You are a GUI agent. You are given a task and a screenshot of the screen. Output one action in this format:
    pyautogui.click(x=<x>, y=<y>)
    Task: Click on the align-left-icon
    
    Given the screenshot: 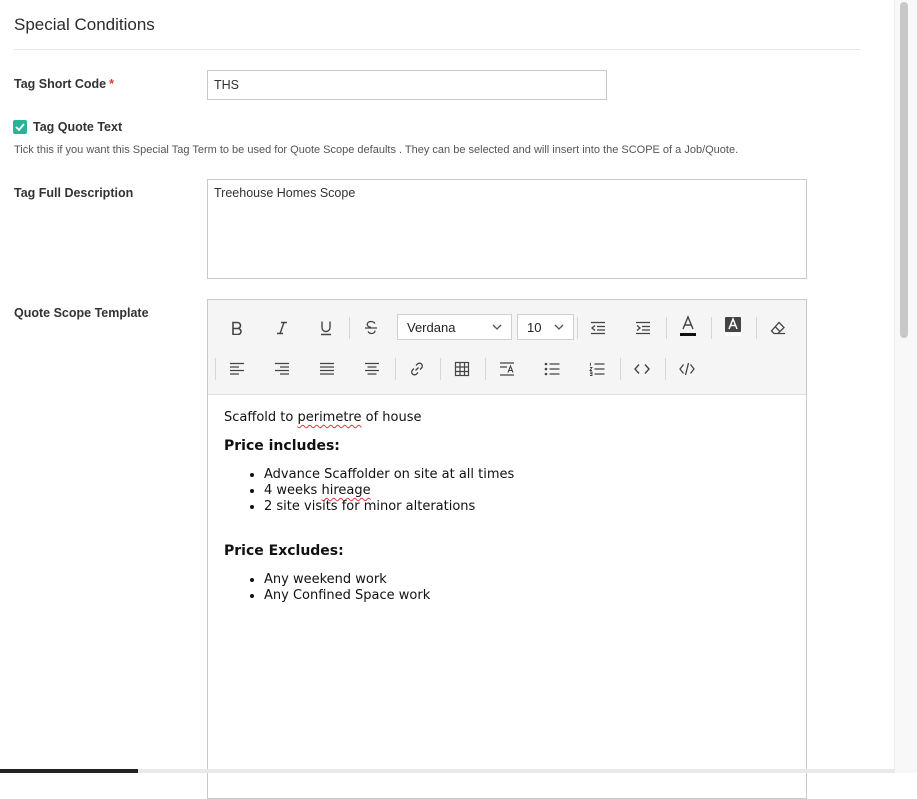 What is the action you would take?
    pyautogui.click(x=237, y=369)
    